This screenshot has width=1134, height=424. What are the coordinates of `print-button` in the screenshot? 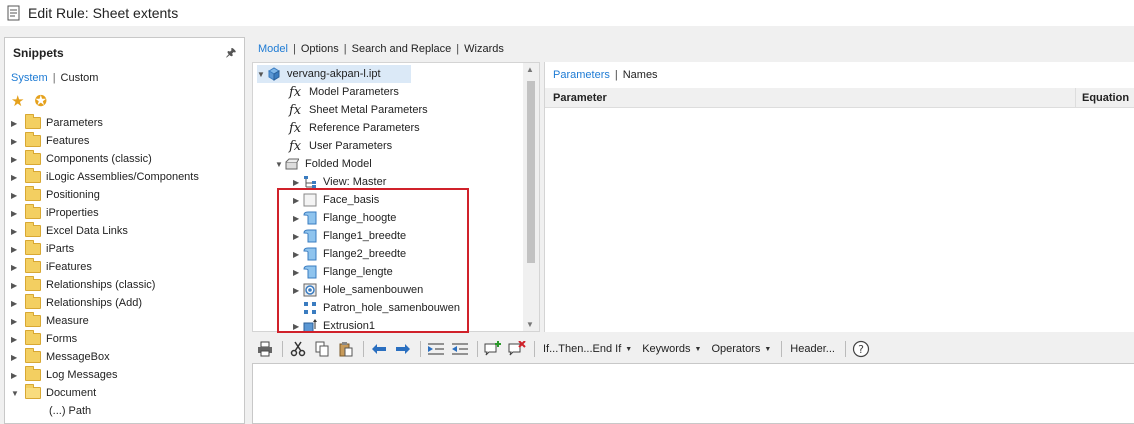 It's located at (265, 349).